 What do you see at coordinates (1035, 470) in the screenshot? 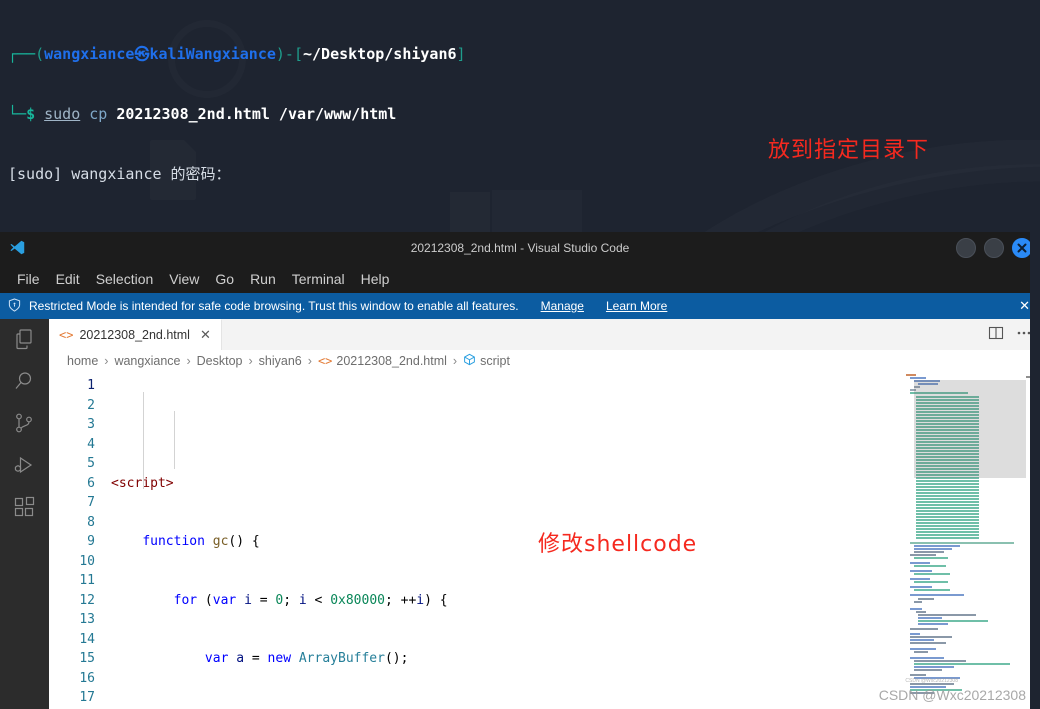
I see `desktop-right-edge` at bounding box center [1035, 470].